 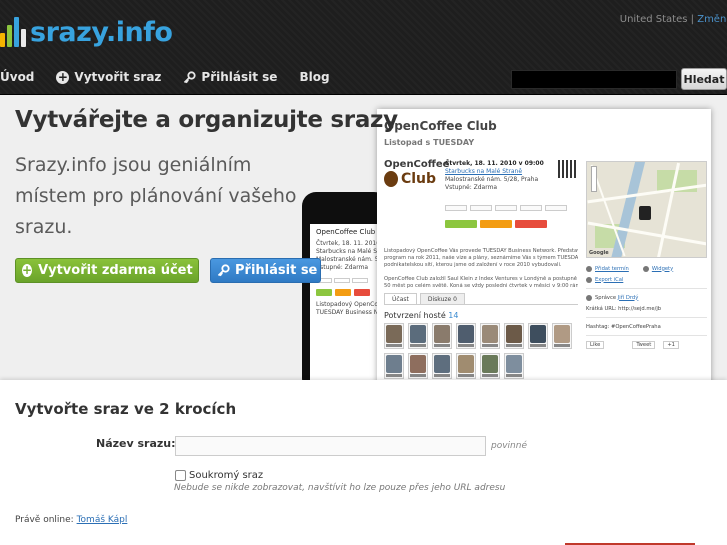 What do you see at coordinates (418, 179) in the screenshot?
I see `opencoffee-logo-club: Club` at bounding box center [418, 179].